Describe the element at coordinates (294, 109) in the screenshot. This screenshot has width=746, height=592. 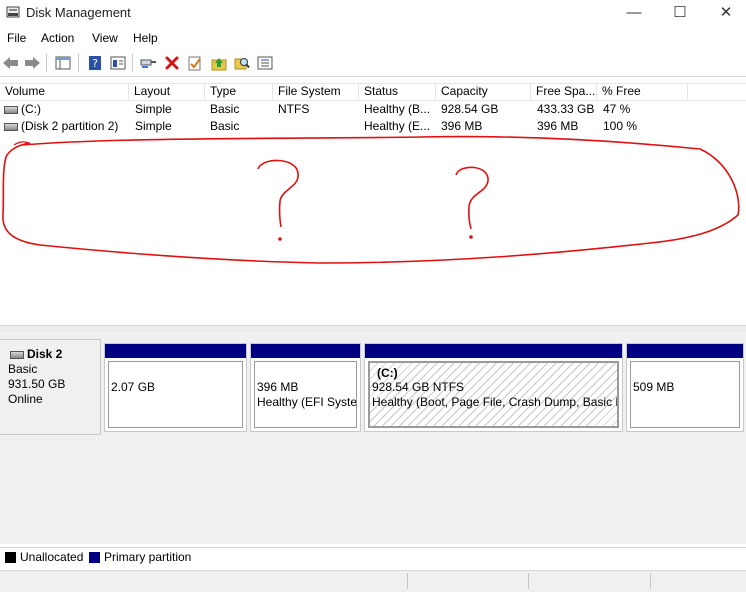
I see `file-system-cell: NTFS` at that location.